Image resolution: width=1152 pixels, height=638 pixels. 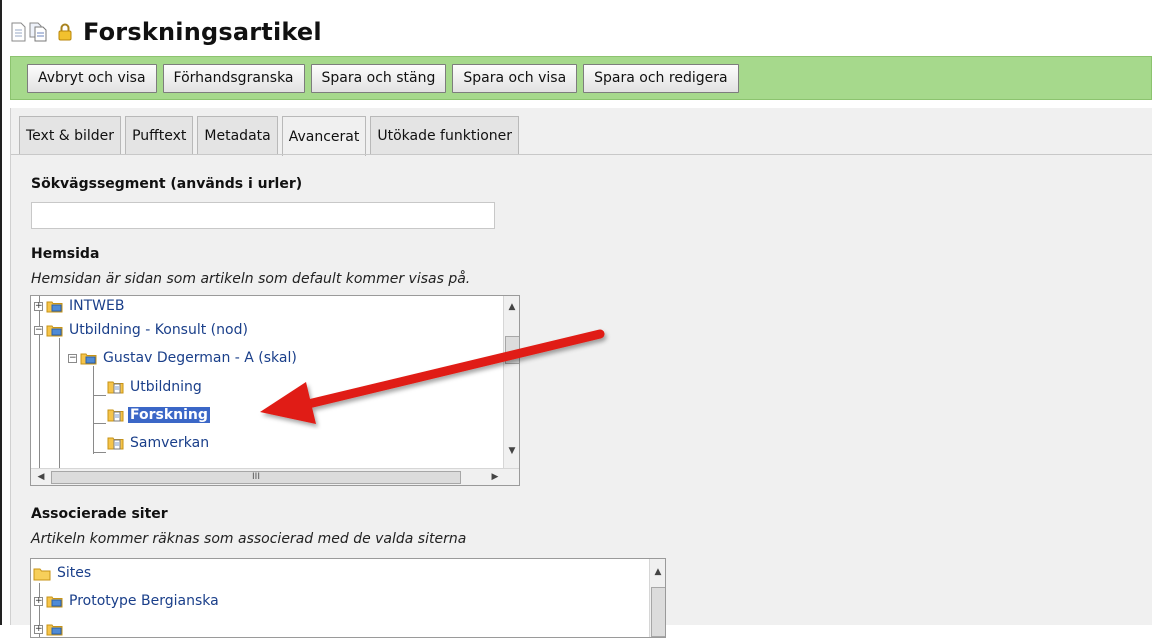 What do you see at coordinates (233, 78) in the screenshot?
I see `preview-button: Förhandsgranska` at bounding box center [233, 78].